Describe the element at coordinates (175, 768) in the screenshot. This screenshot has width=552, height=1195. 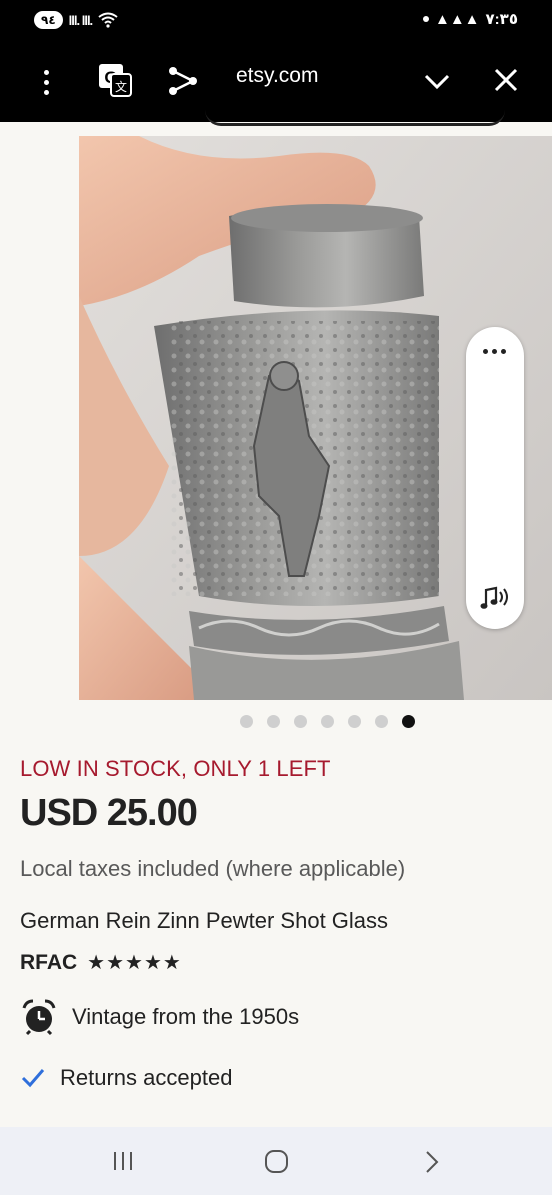
I see `stock-notice: LOW IN STOCK, ONLY 1 LEFT` at that location.